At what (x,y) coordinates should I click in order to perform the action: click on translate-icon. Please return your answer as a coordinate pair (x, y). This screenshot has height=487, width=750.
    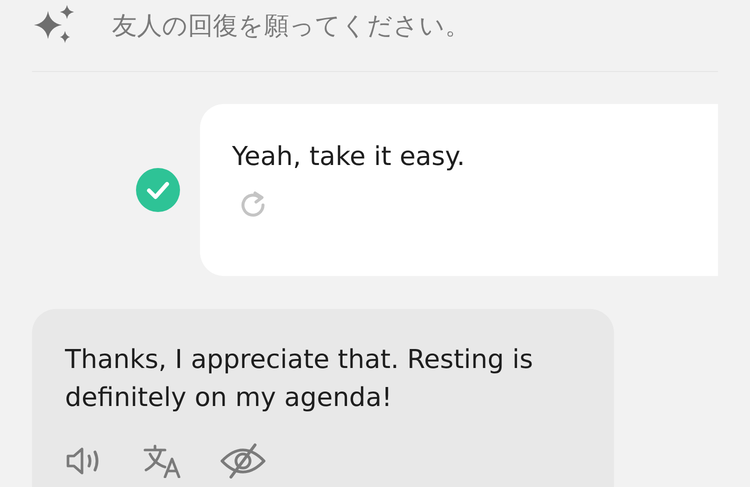
    Looking at the image, I should click on (163, 461).